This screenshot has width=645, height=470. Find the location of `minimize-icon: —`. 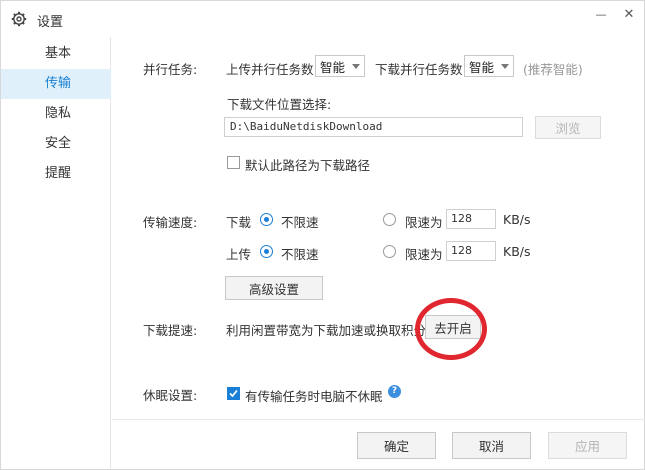

minimize-icon: — is located at coordinates (601, 14).